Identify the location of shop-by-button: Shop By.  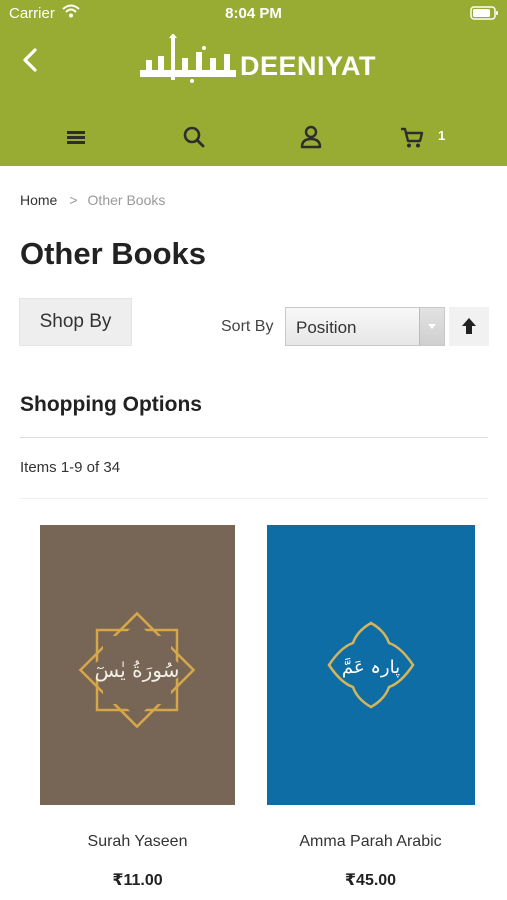
(75, 322).